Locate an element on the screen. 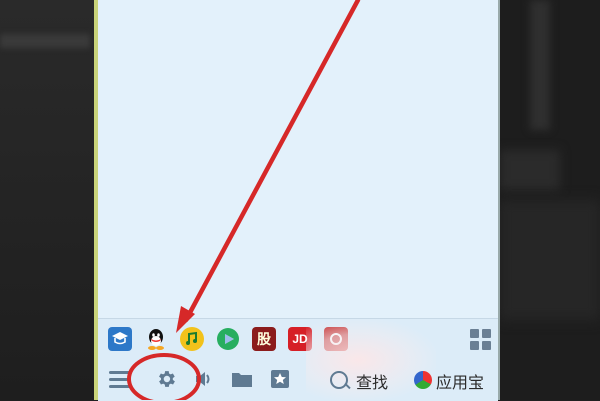 Image resolution: width=600 pixels, height=401 pixels. video-app-icon is located at coordinates (228, 339).